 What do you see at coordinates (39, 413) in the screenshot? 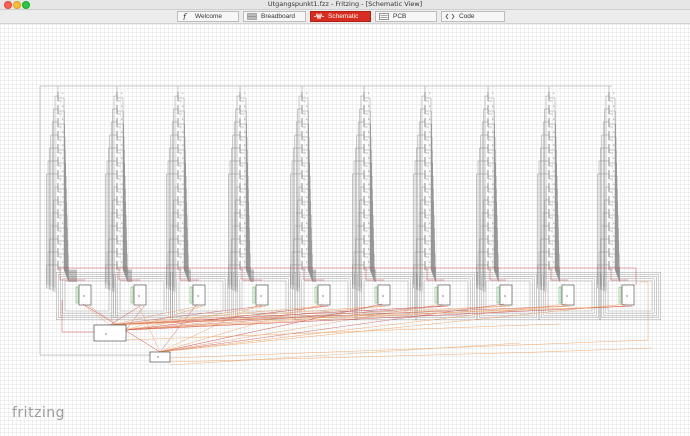
I see `fritzing-logo: fritzing` at bounding box center [39, 413].